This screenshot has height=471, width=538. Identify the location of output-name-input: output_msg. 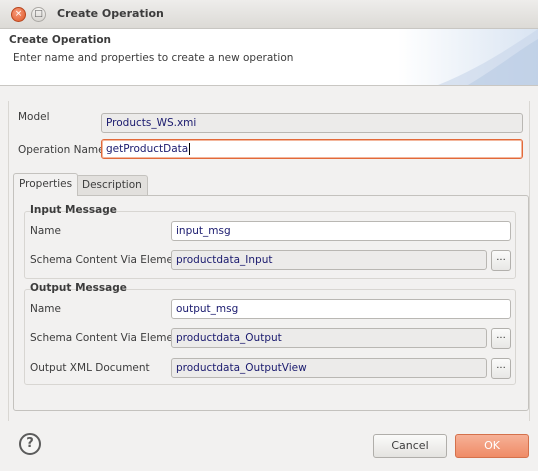
(341, 309).